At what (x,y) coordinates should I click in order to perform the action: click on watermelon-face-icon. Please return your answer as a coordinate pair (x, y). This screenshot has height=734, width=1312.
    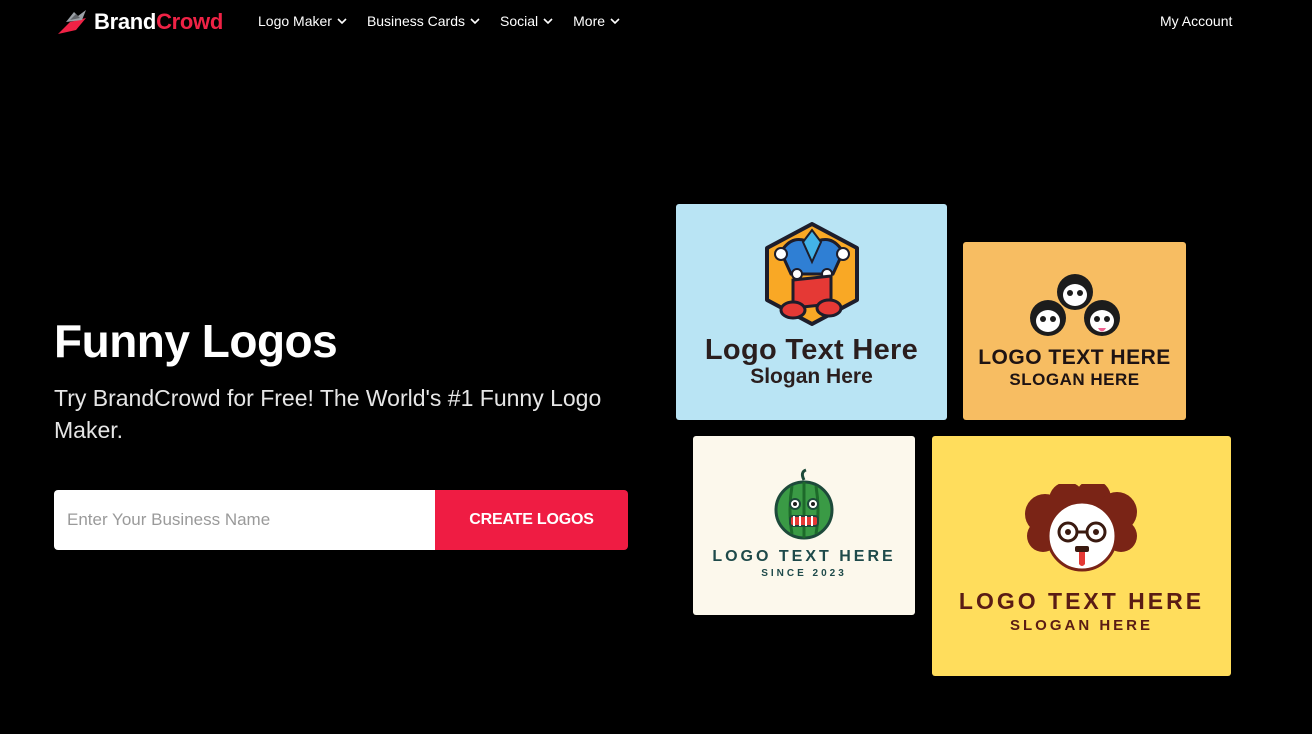
    Looking at the image, I should click on (804, 504).